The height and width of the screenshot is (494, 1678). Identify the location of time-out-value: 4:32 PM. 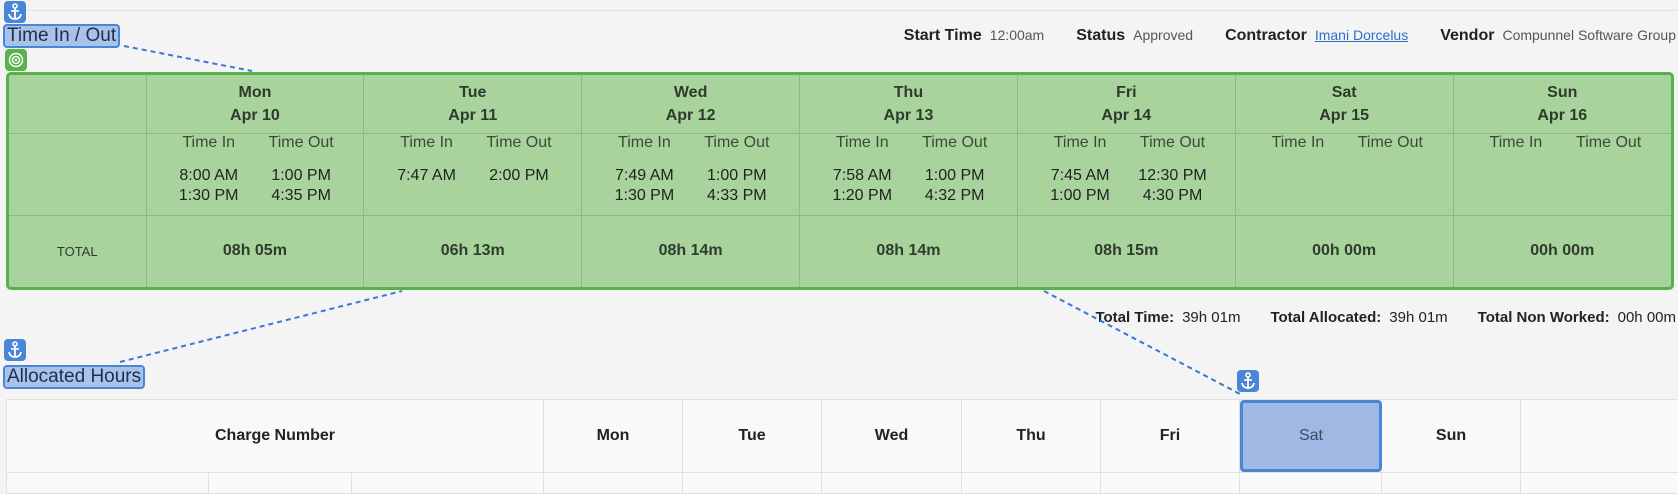
(954, 195).